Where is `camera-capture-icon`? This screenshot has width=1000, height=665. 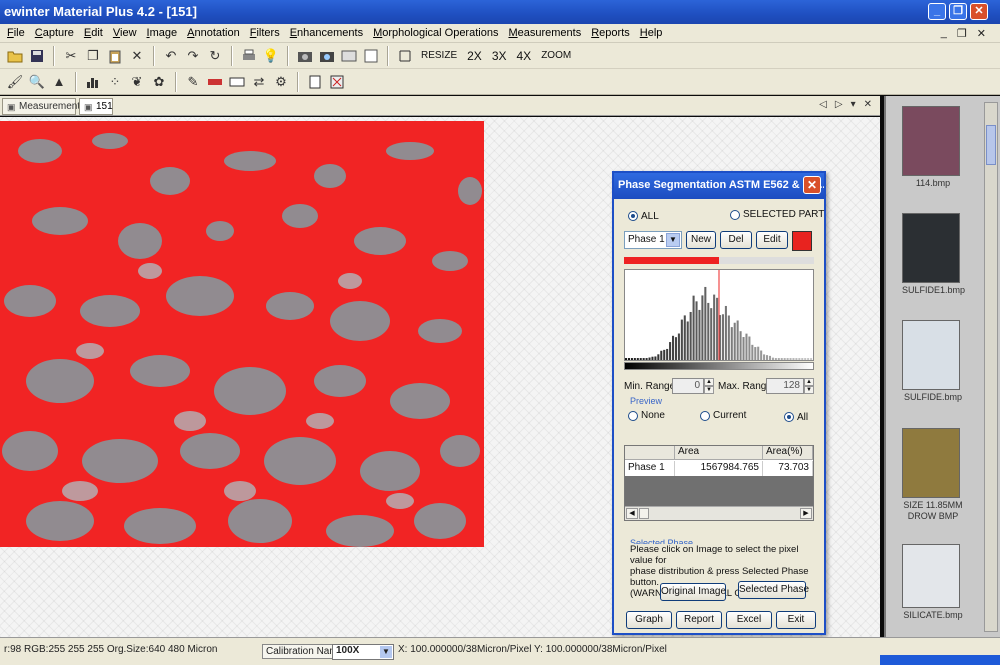 camera-capture-icon is located at coordinates (305, 56).